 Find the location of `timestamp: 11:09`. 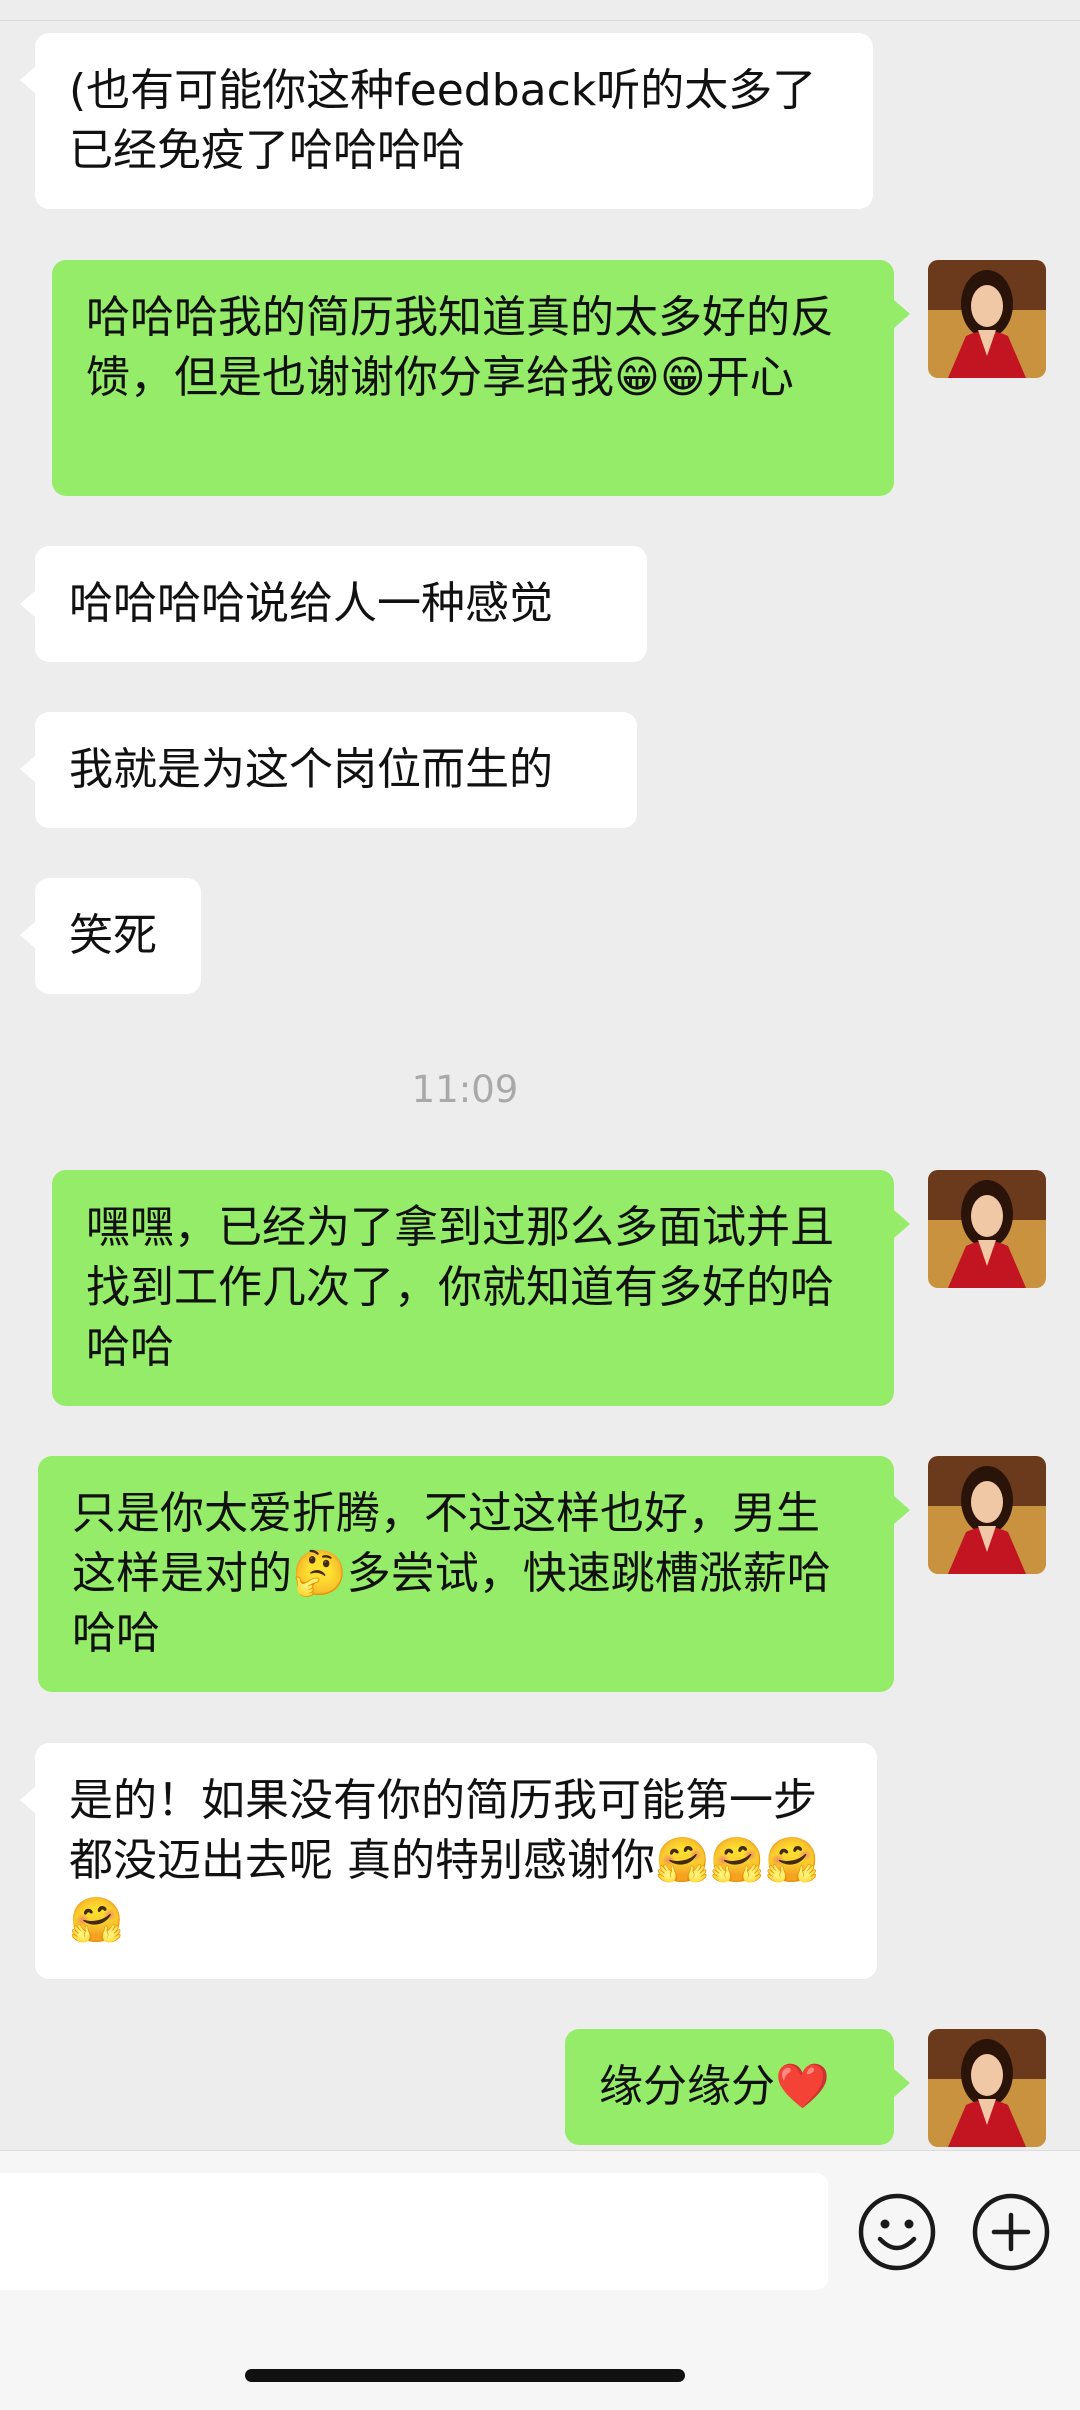

timestamp: 11:09 is located at coordinates (465, 1089).